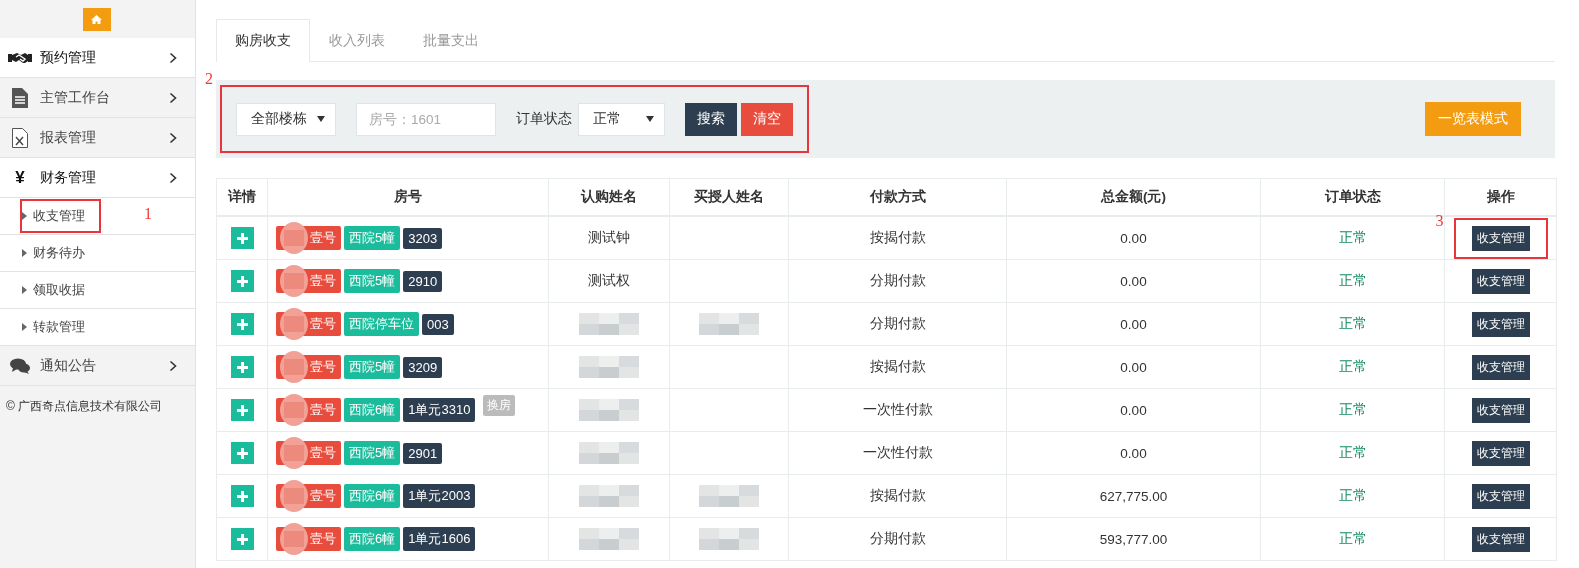 The image size is (1579, 568). What do you see at coordinates (438, 324) in the screenshot?
I see `unit-tag: 003` at bounding box center [438, 324].